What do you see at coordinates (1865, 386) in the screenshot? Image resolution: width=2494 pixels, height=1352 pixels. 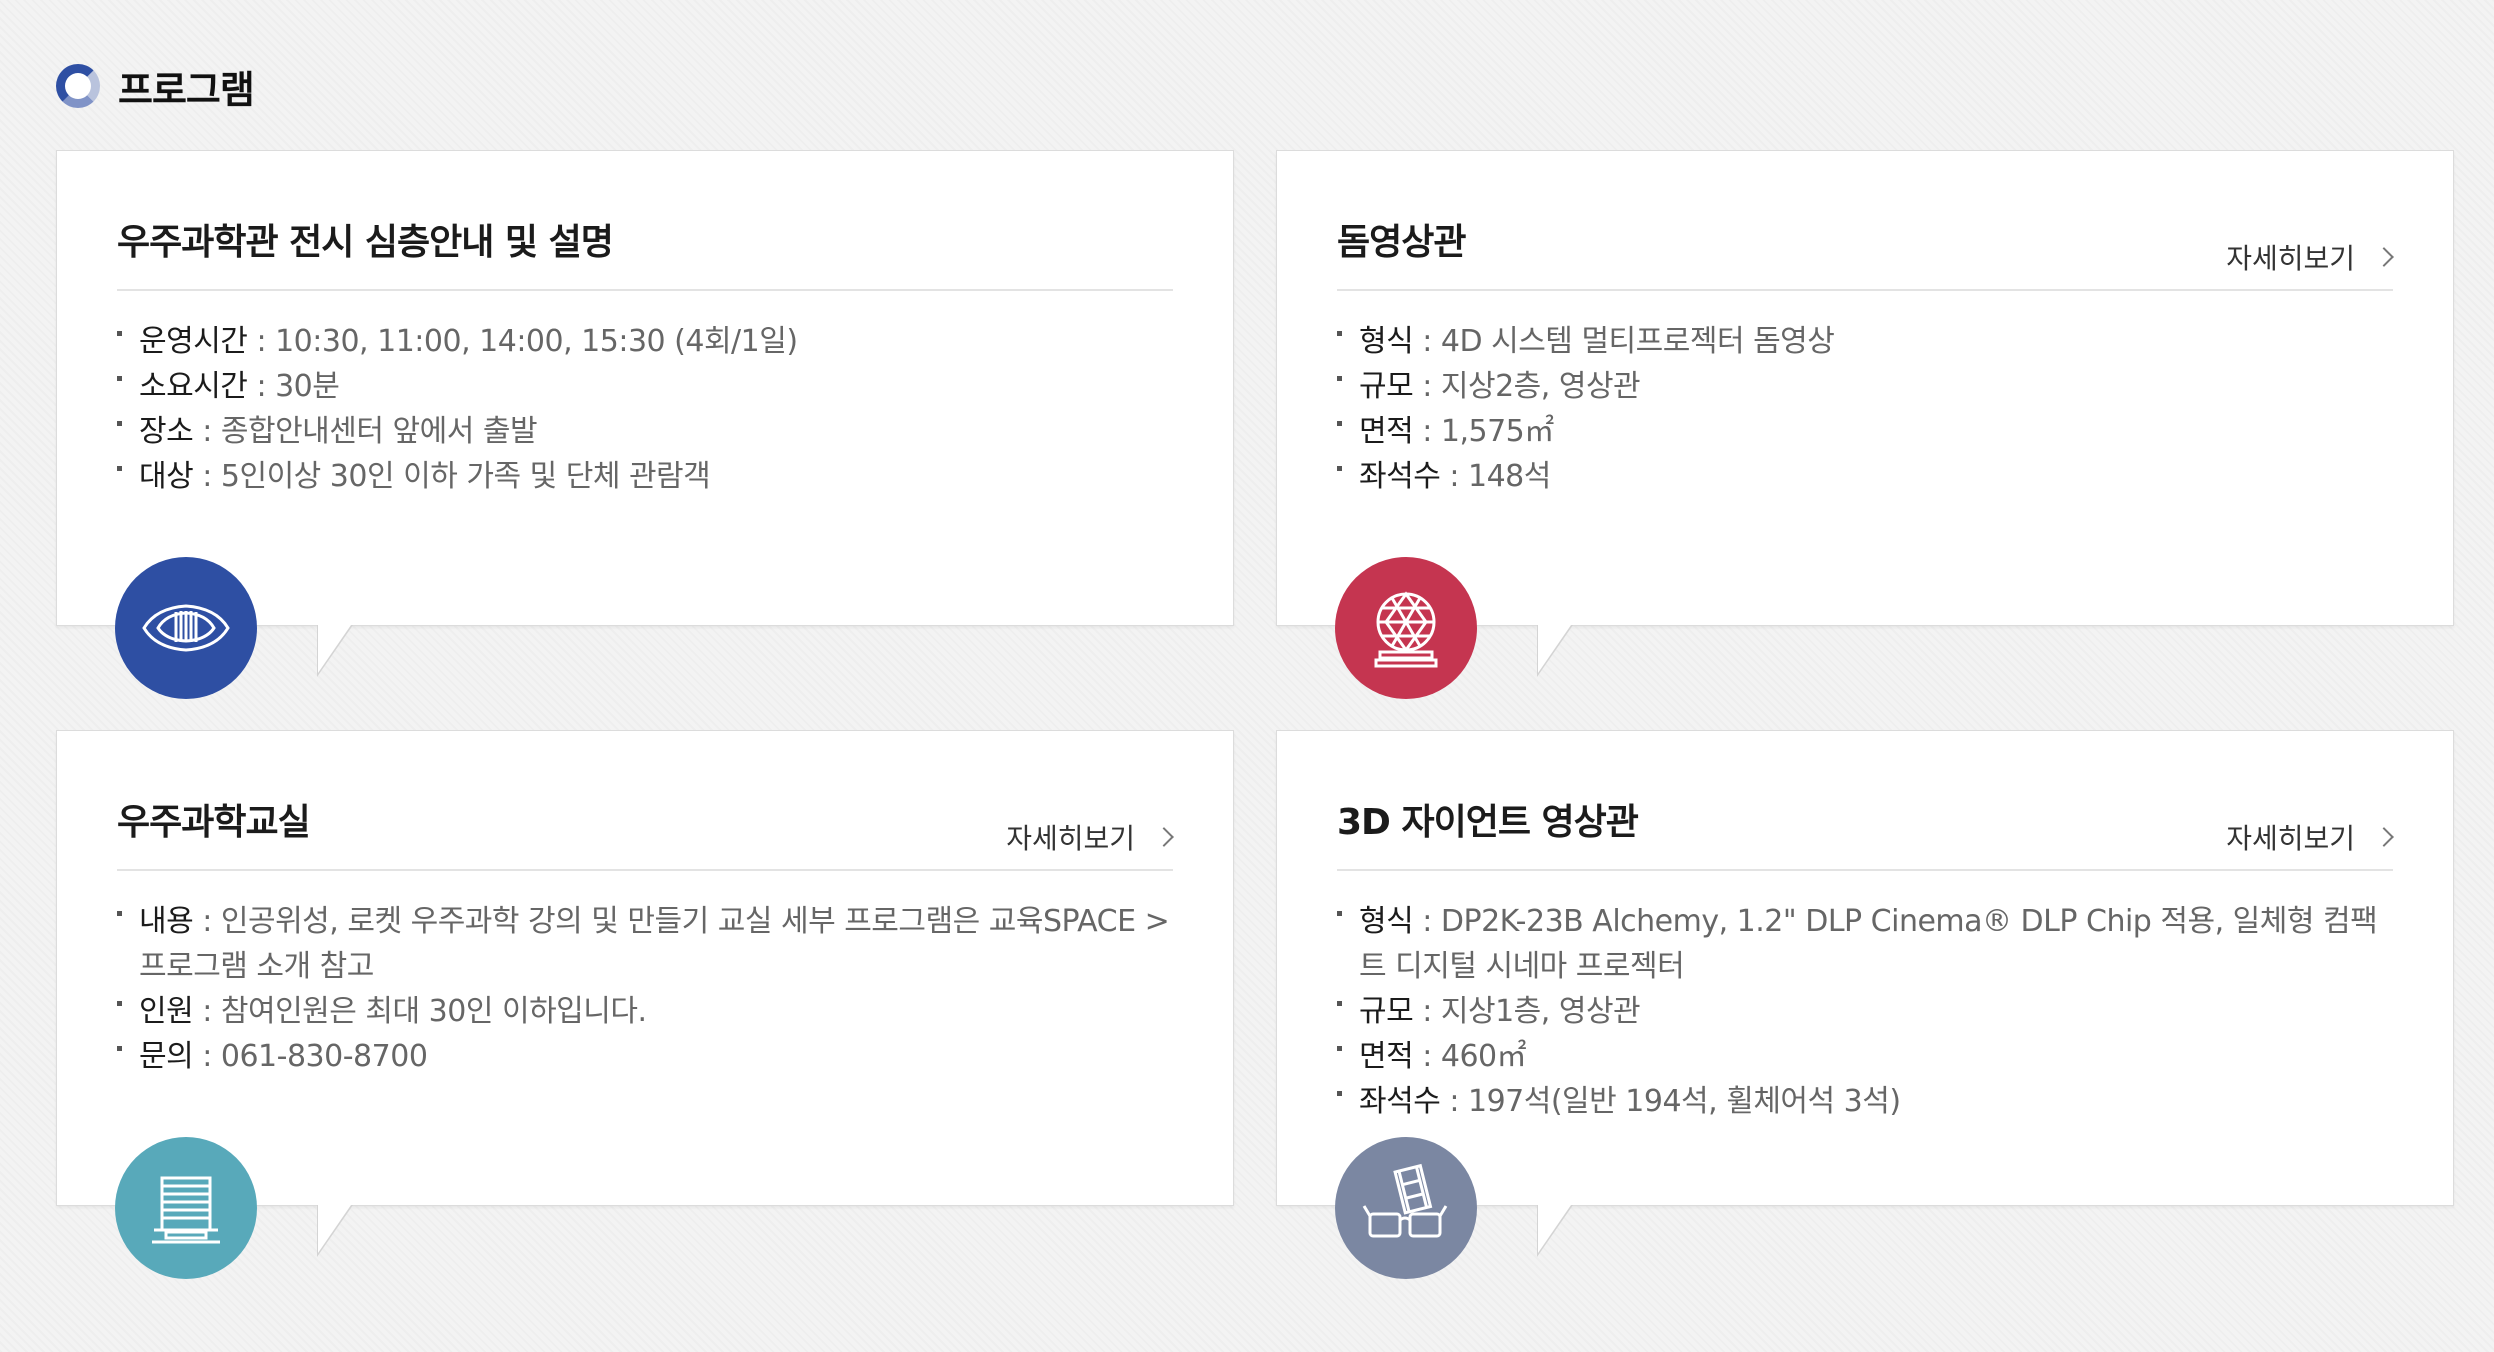 I see `list-item: 규모 : 지상2층, 영상관` at bounding box center [1865, 386].